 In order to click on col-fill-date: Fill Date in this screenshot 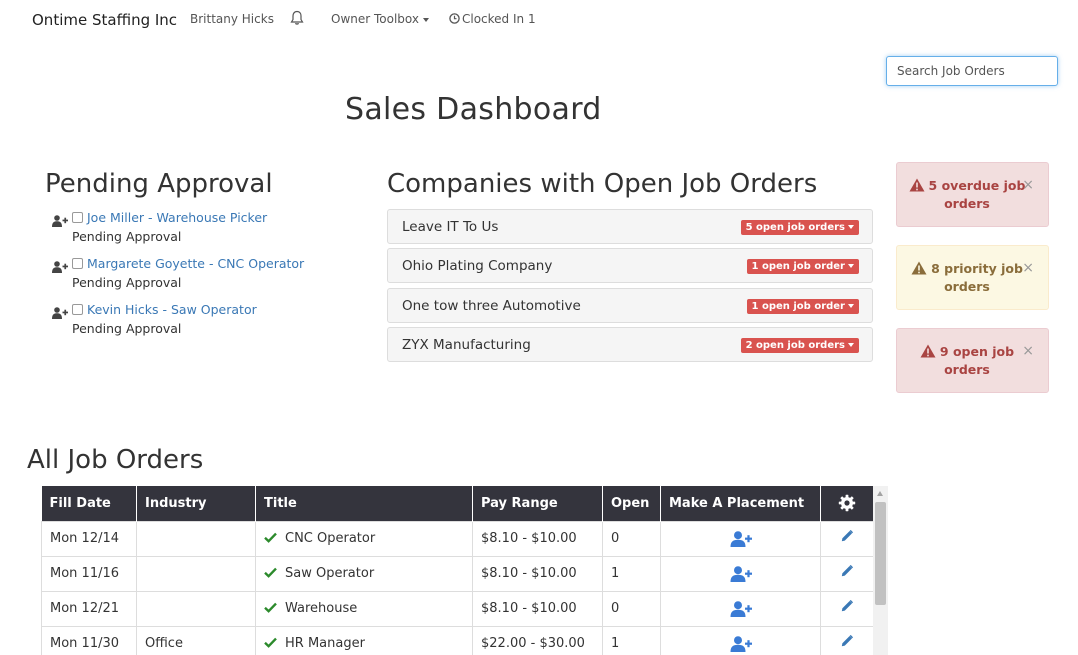, I will do `click(89, 503)`.